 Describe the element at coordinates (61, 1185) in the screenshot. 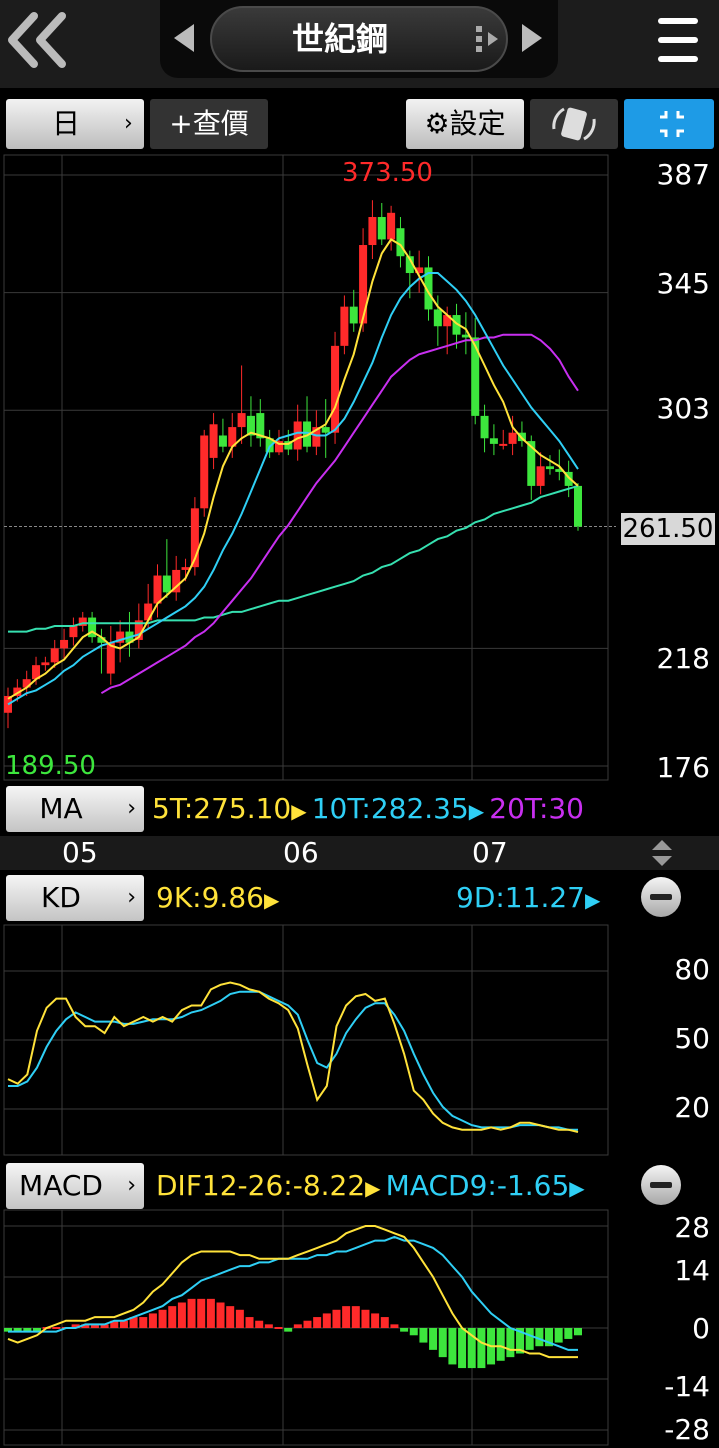

I see `macd-label: MACD` at that location.